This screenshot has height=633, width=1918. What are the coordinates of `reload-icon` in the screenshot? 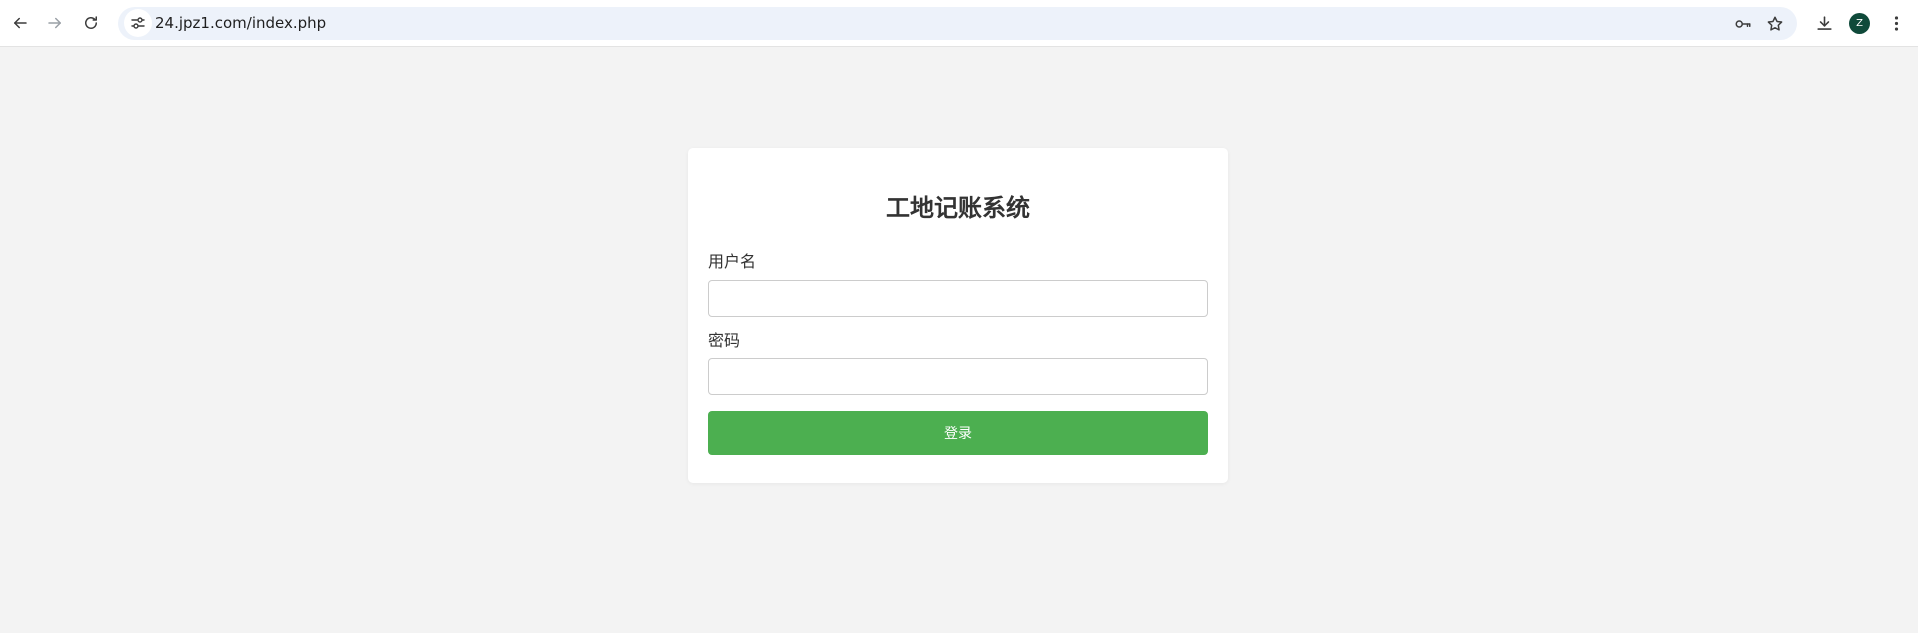 It's located at (91, 22).